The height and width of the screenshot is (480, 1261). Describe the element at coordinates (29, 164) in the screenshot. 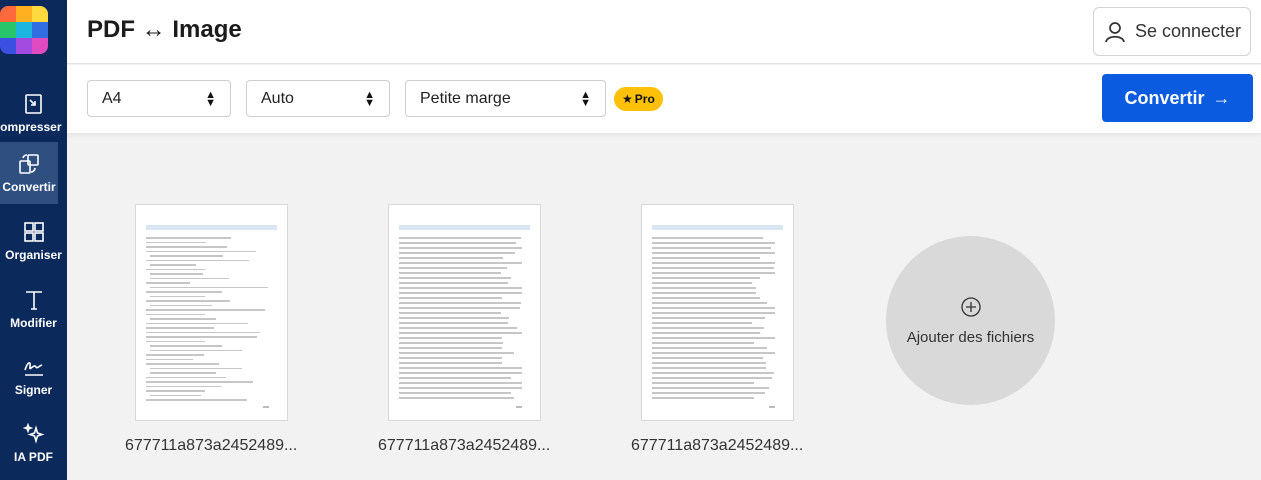

I see `convert-icon` at that location.